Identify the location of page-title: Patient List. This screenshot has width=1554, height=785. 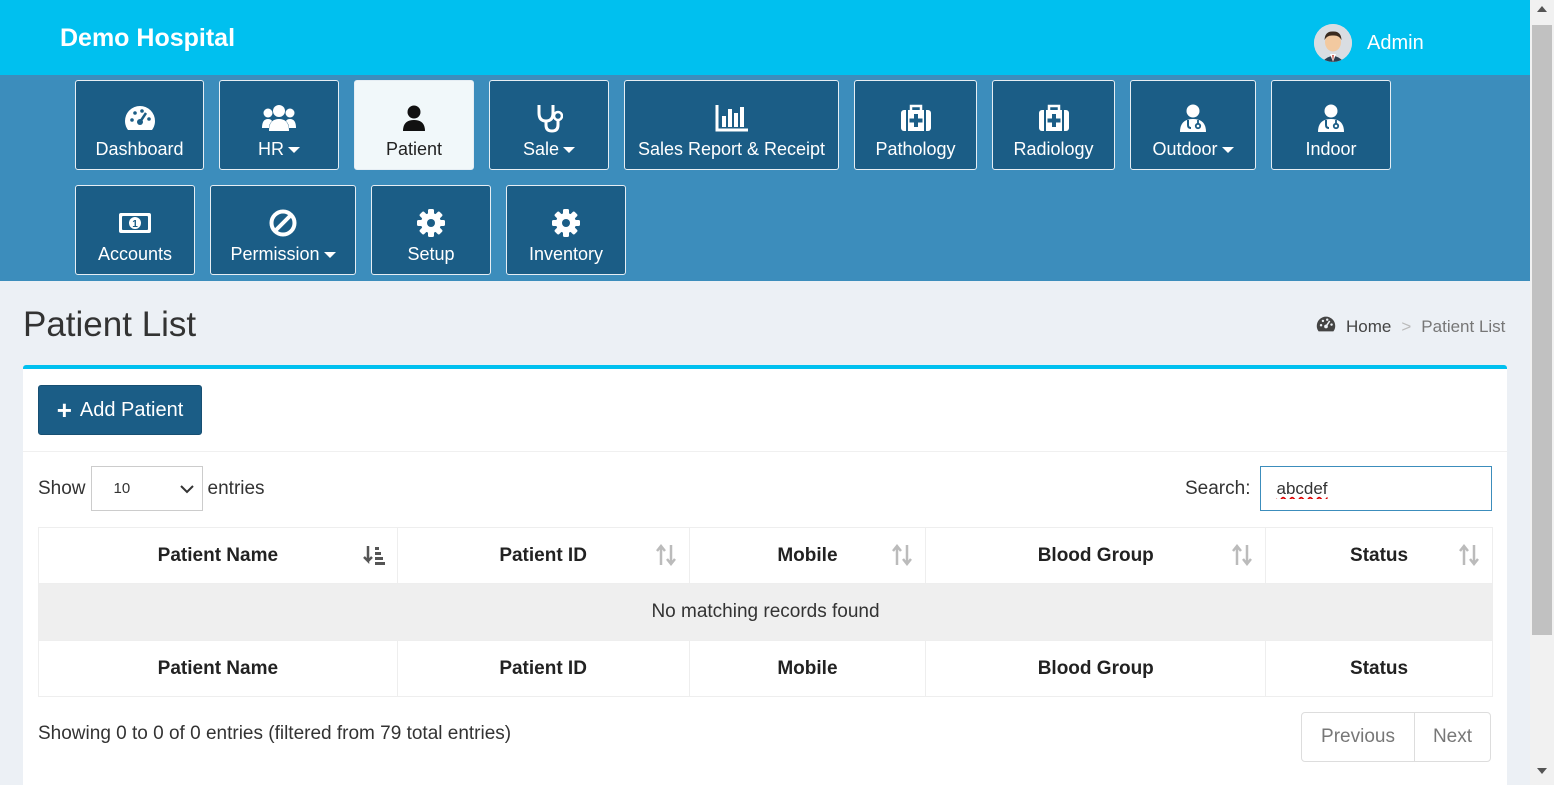
(110, 324).